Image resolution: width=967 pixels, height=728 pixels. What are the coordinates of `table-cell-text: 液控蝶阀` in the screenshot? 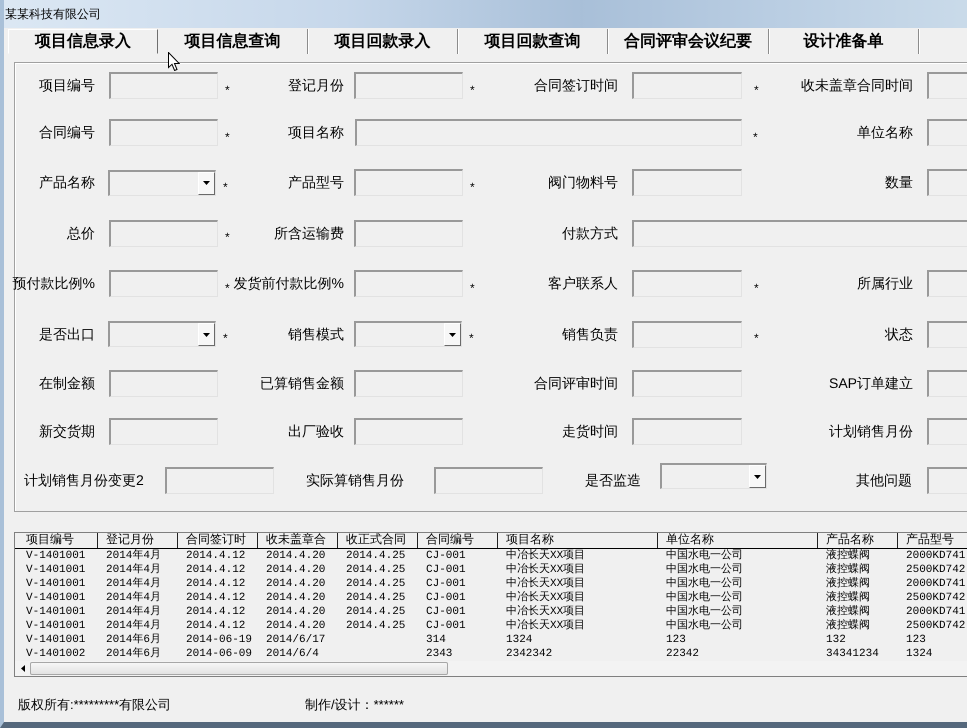 It's located at (848, 583).